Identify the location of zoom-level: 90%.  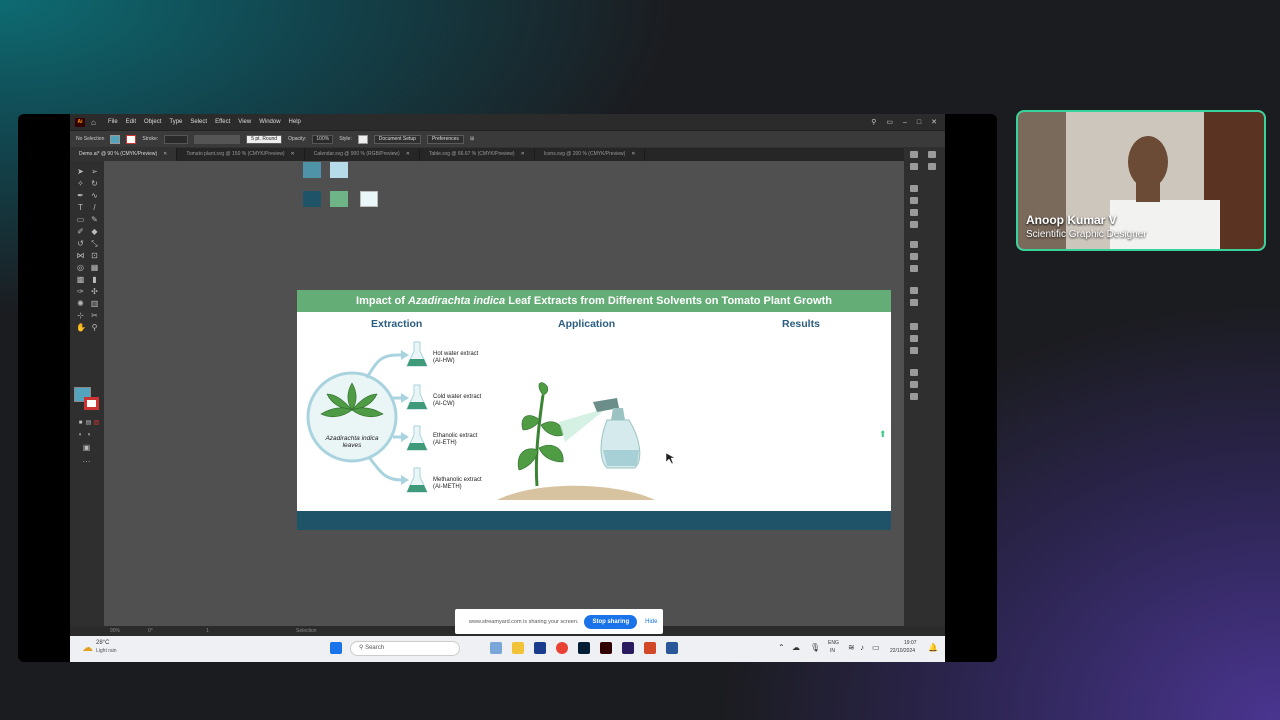
(115, 631).